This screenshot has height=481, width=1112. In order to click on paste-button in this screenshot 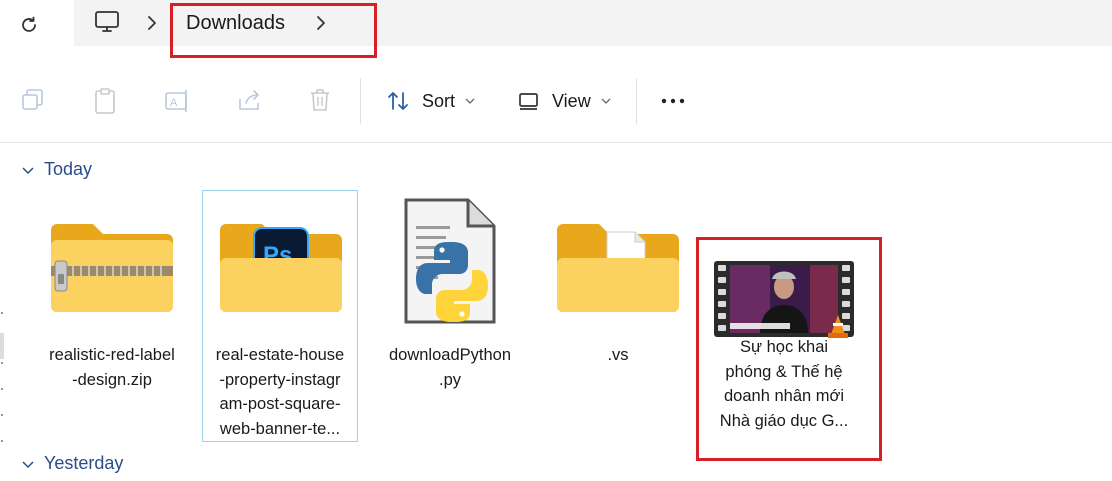, I will do `click(105, 101)`.